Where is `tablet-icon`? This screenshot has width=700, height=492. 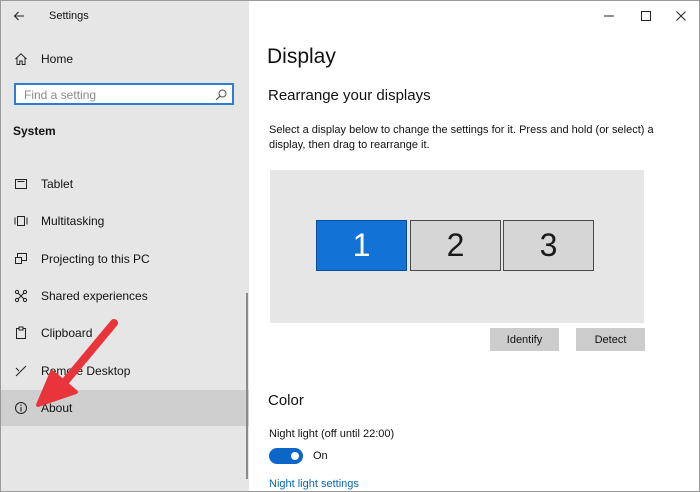
tablet-icon is located at coordinates (21, 184).